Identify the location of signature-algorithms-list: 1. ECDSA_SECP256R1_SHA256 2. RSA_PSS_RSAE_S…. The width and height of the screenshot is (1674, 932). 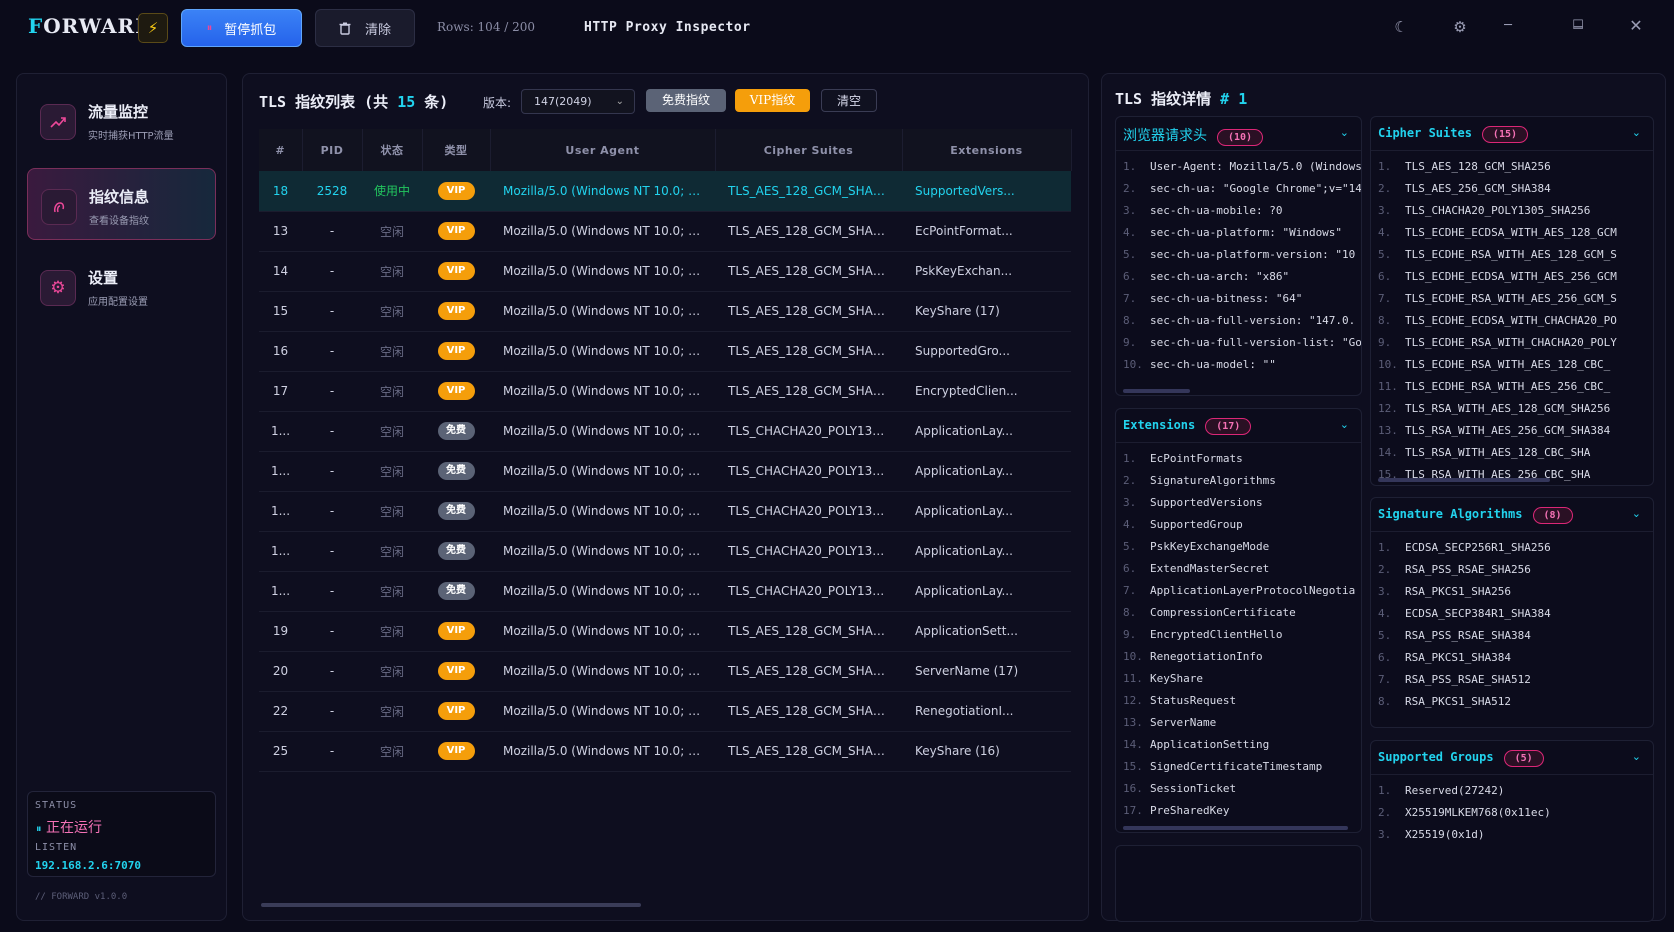
(1464, 629).